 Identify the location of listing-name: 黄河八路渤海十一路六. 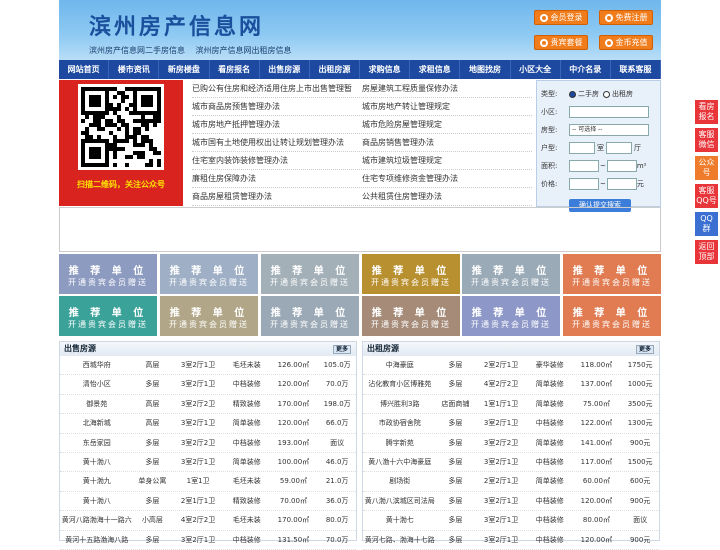
(97, 520).